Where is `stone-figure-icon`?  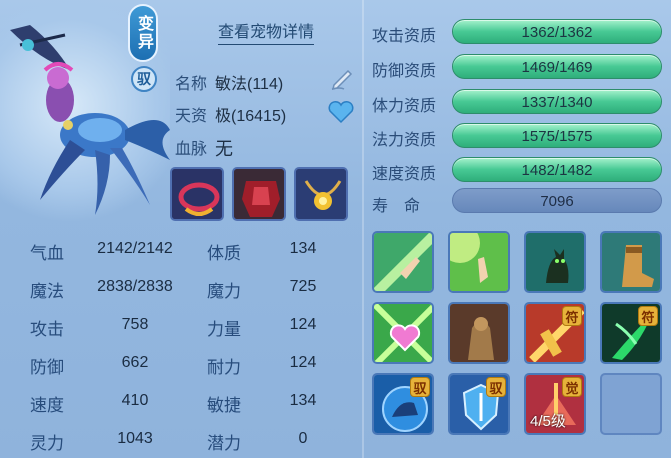 stone-figure-icon is located at coordinates (479, 333).